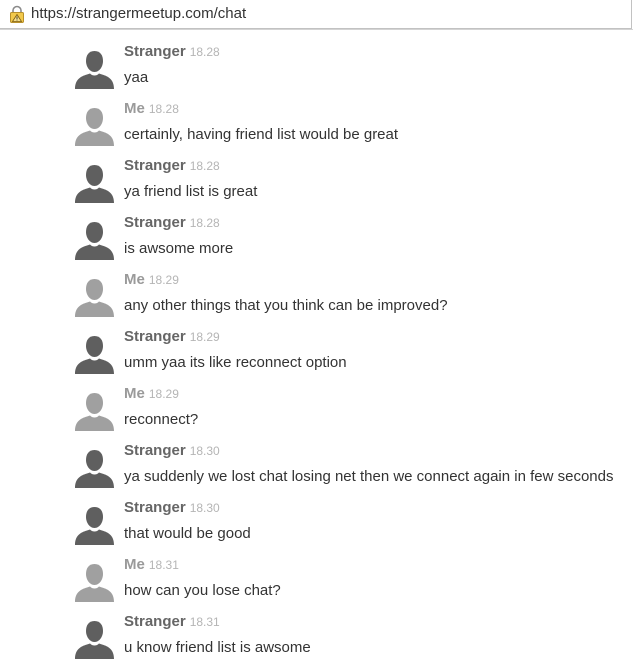  I want to click on message-text: ya friend list is great, so click(191, 191).